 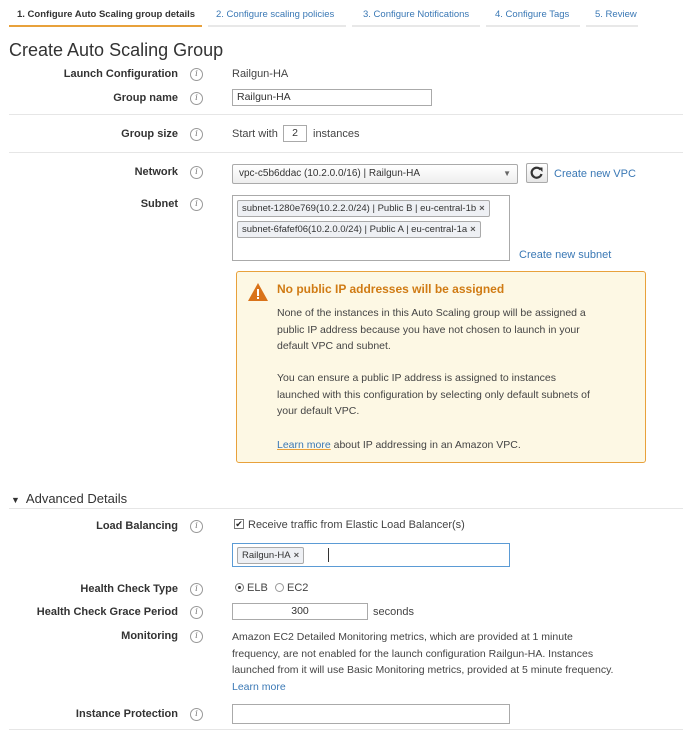 What do you see at coordinates (279, 587) in the screenshot?
I see `health-check-ec2-radio` at bounding box center [279, 587].